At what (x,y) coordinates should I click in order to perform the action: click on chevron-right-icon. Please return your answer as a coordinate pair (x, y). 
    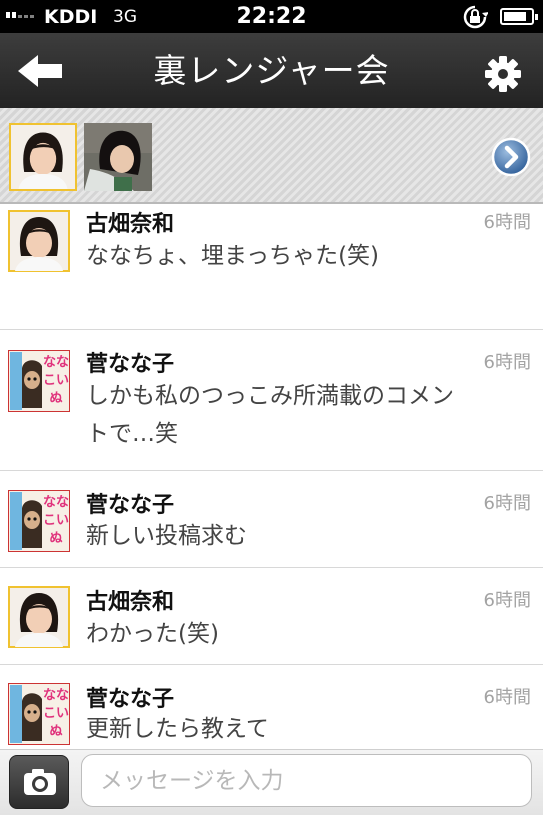
    Looking at the image, I should click on (511, 157).